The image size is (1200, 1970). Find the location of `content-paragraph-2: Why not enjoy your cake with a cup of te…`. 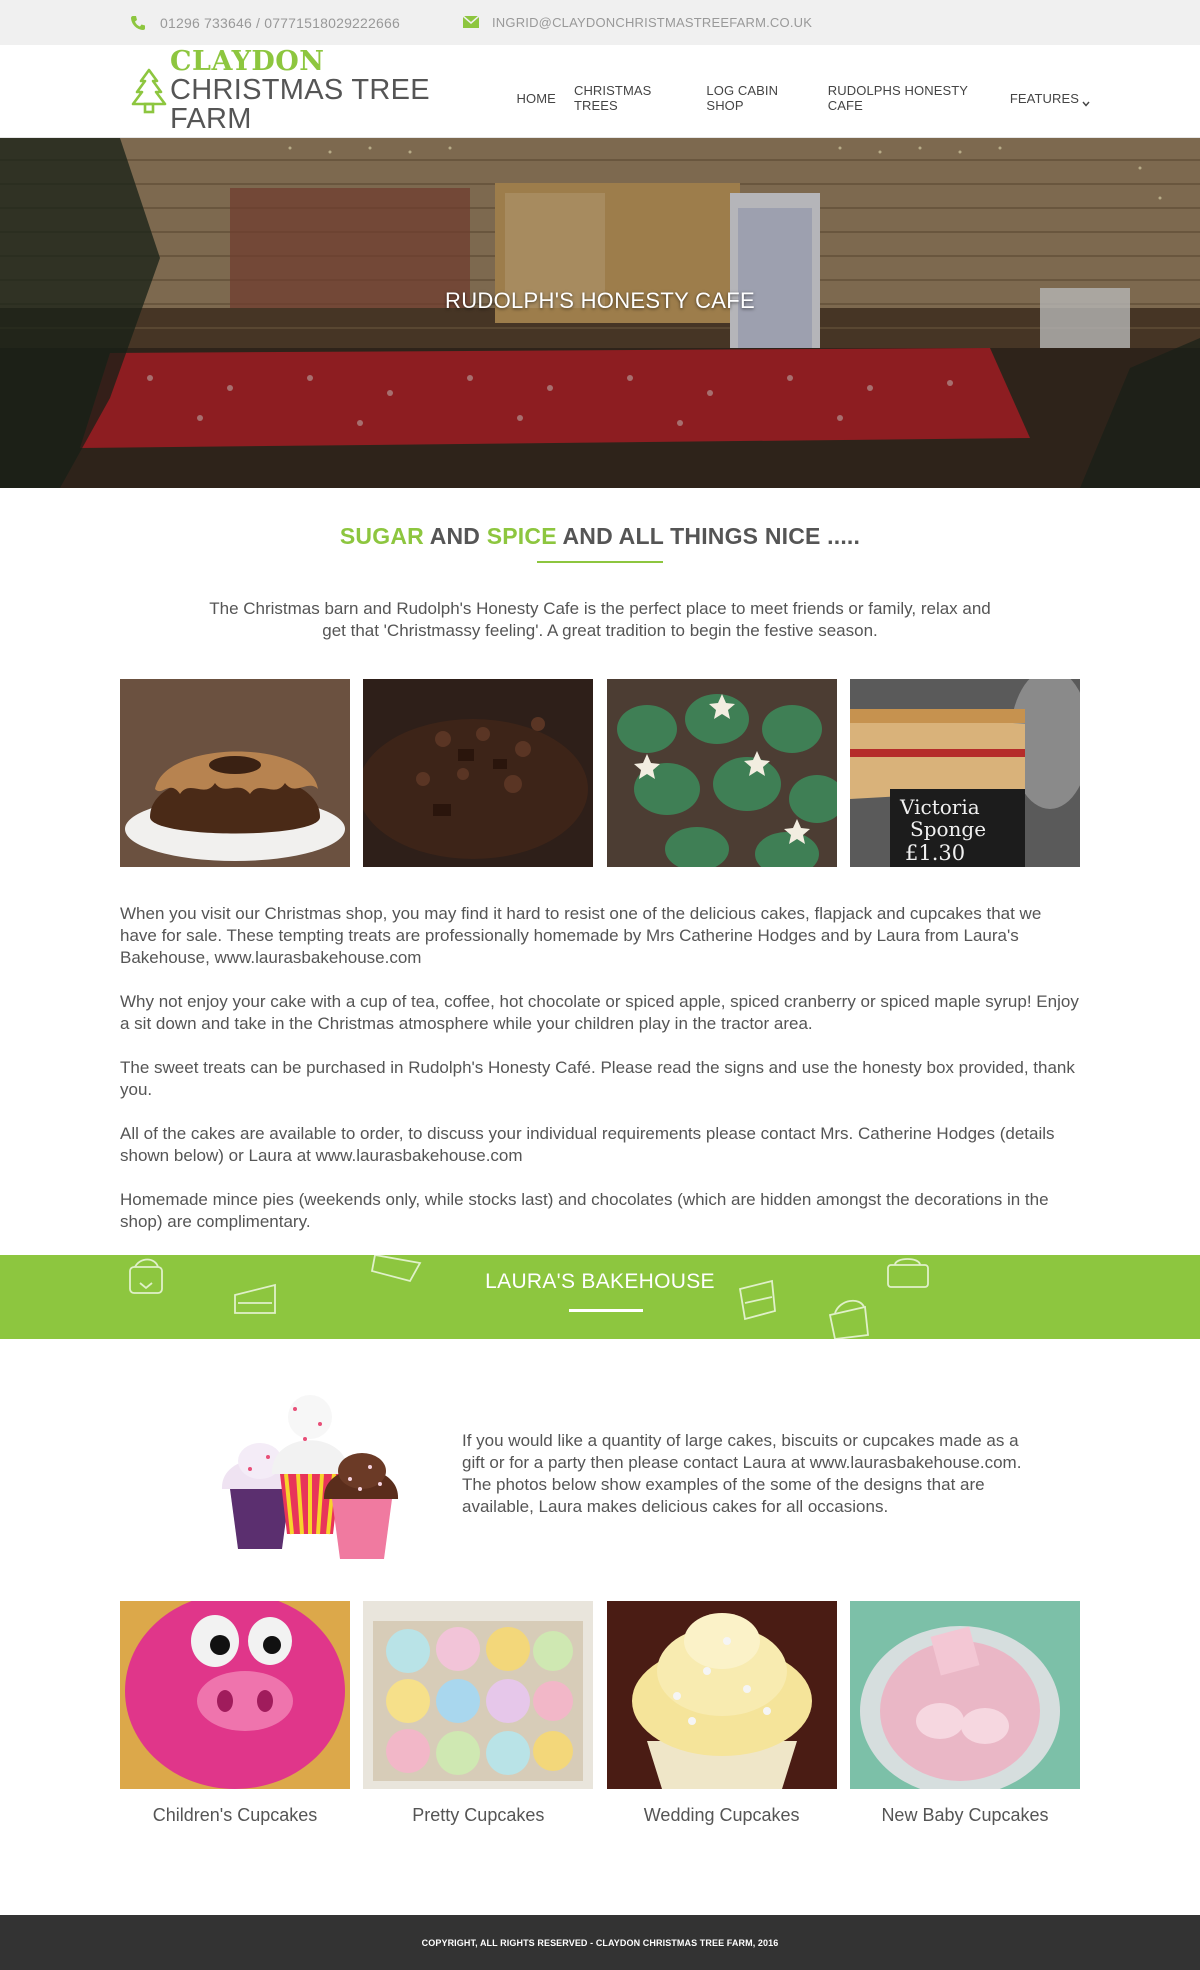

content-paragraph-2: Why not enjoy your cake with a cup of te… is located at coordinates (599, 1012).